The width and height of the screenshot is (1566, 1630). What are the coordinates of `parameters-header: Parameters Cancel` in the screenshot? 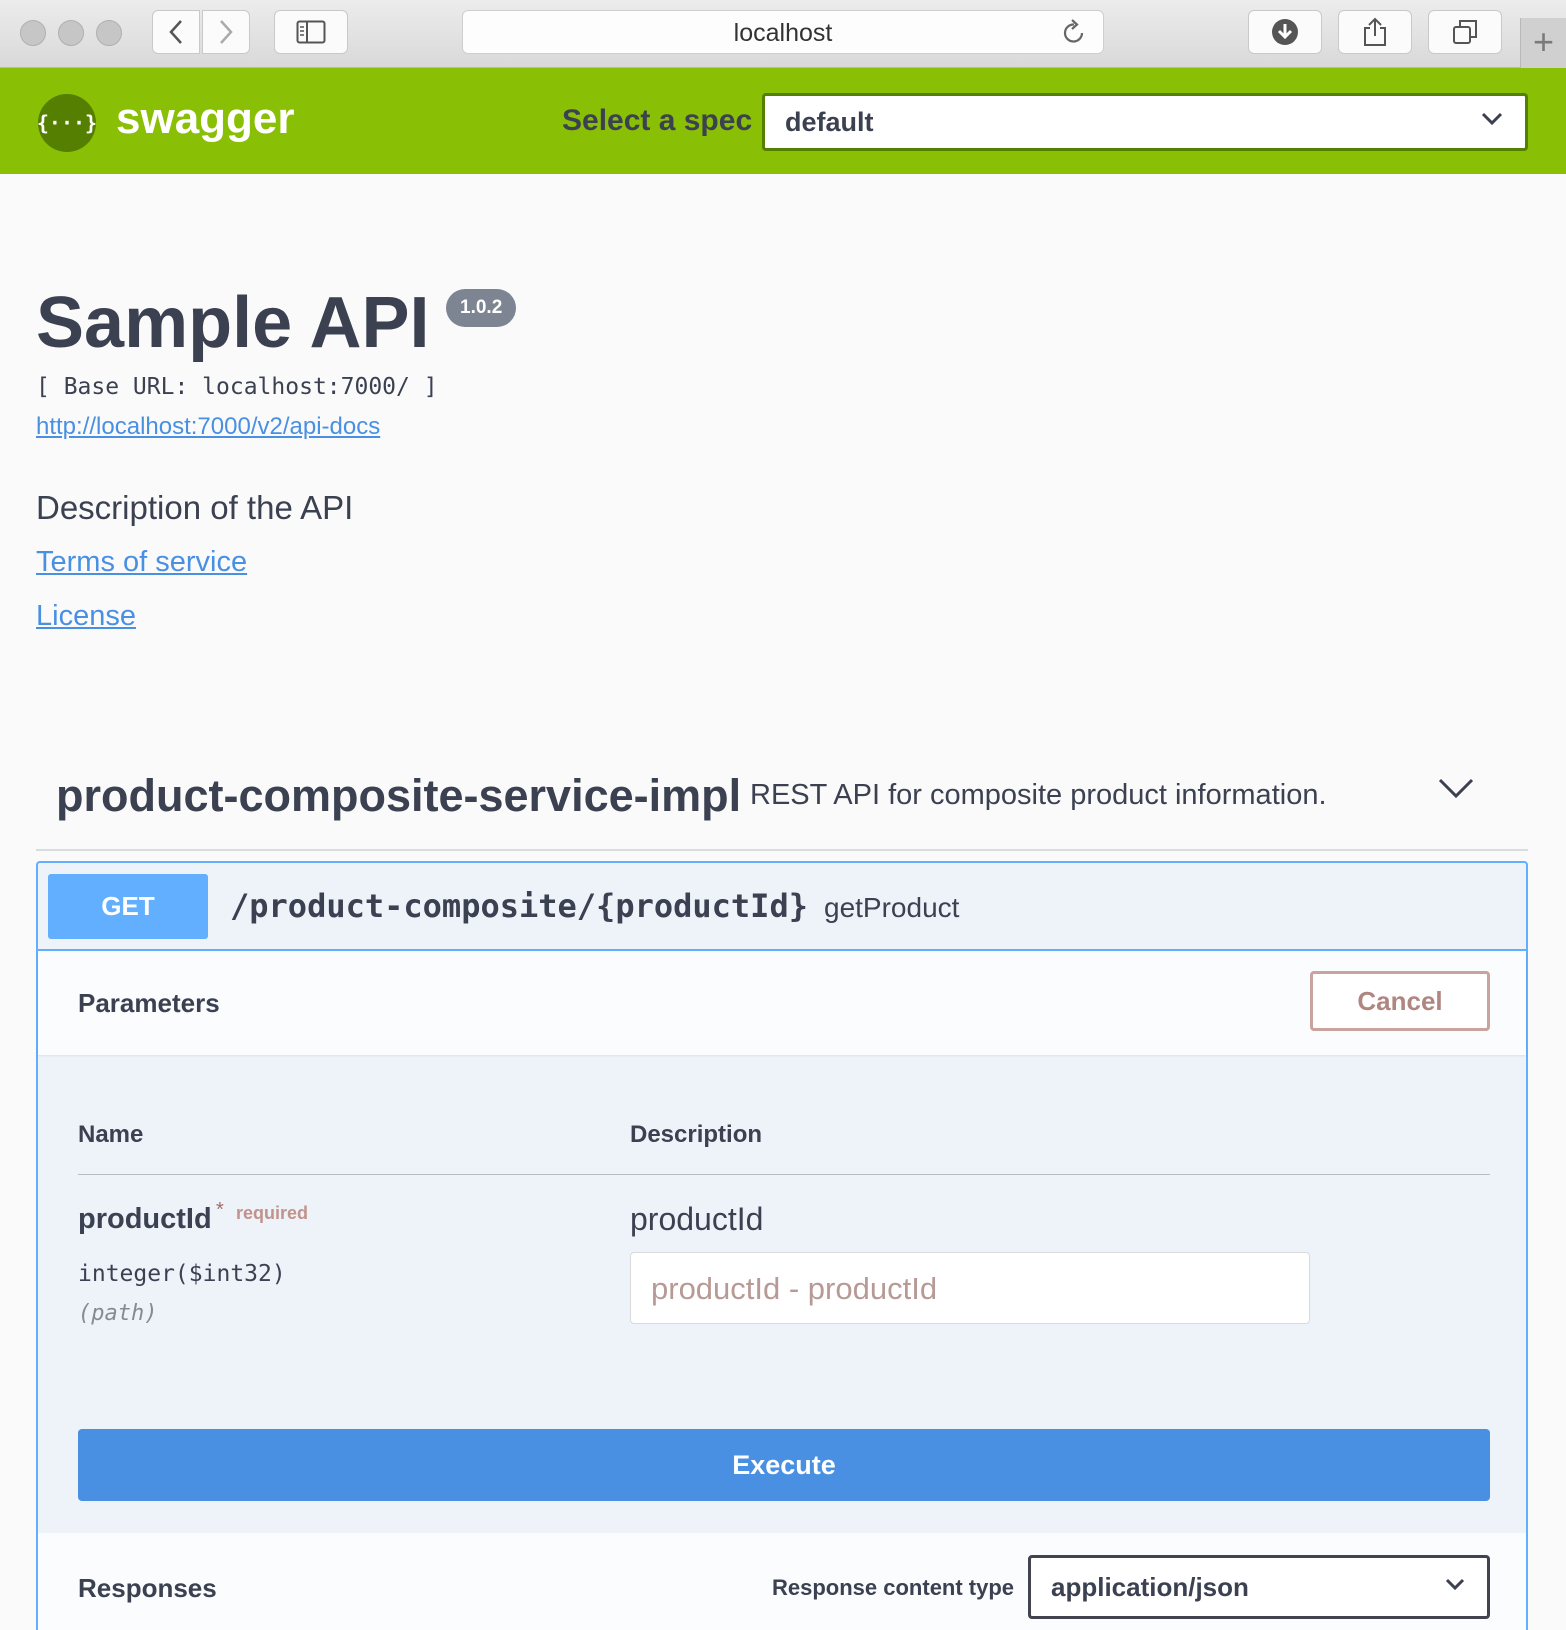 It's located at (782, 1003).